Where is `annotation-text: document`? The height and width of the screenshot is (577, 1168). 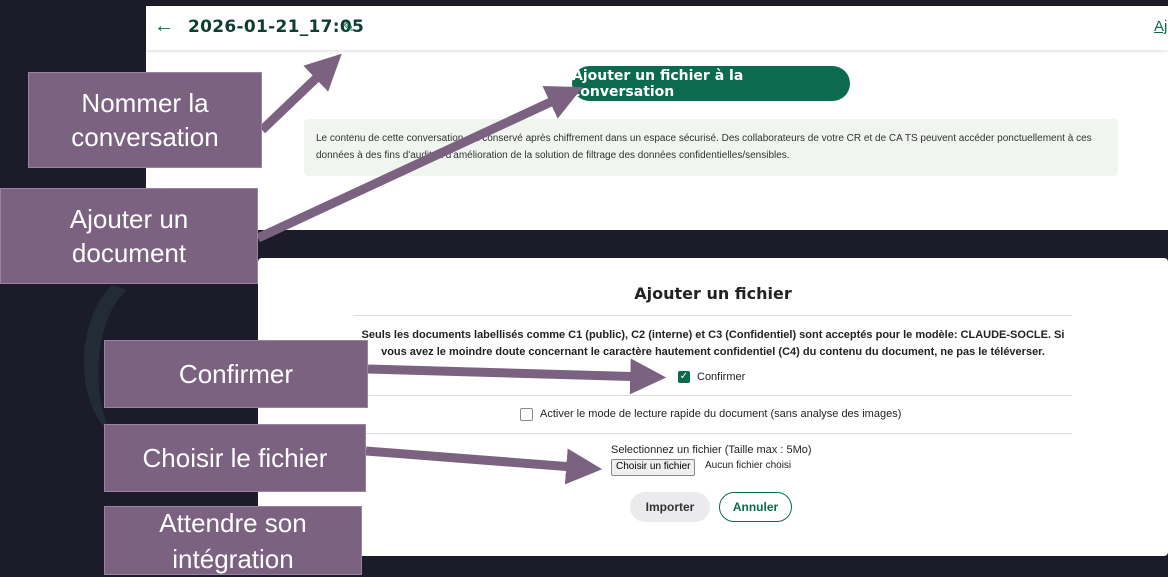 annotation-text: document is located at coordinates (129, 253).